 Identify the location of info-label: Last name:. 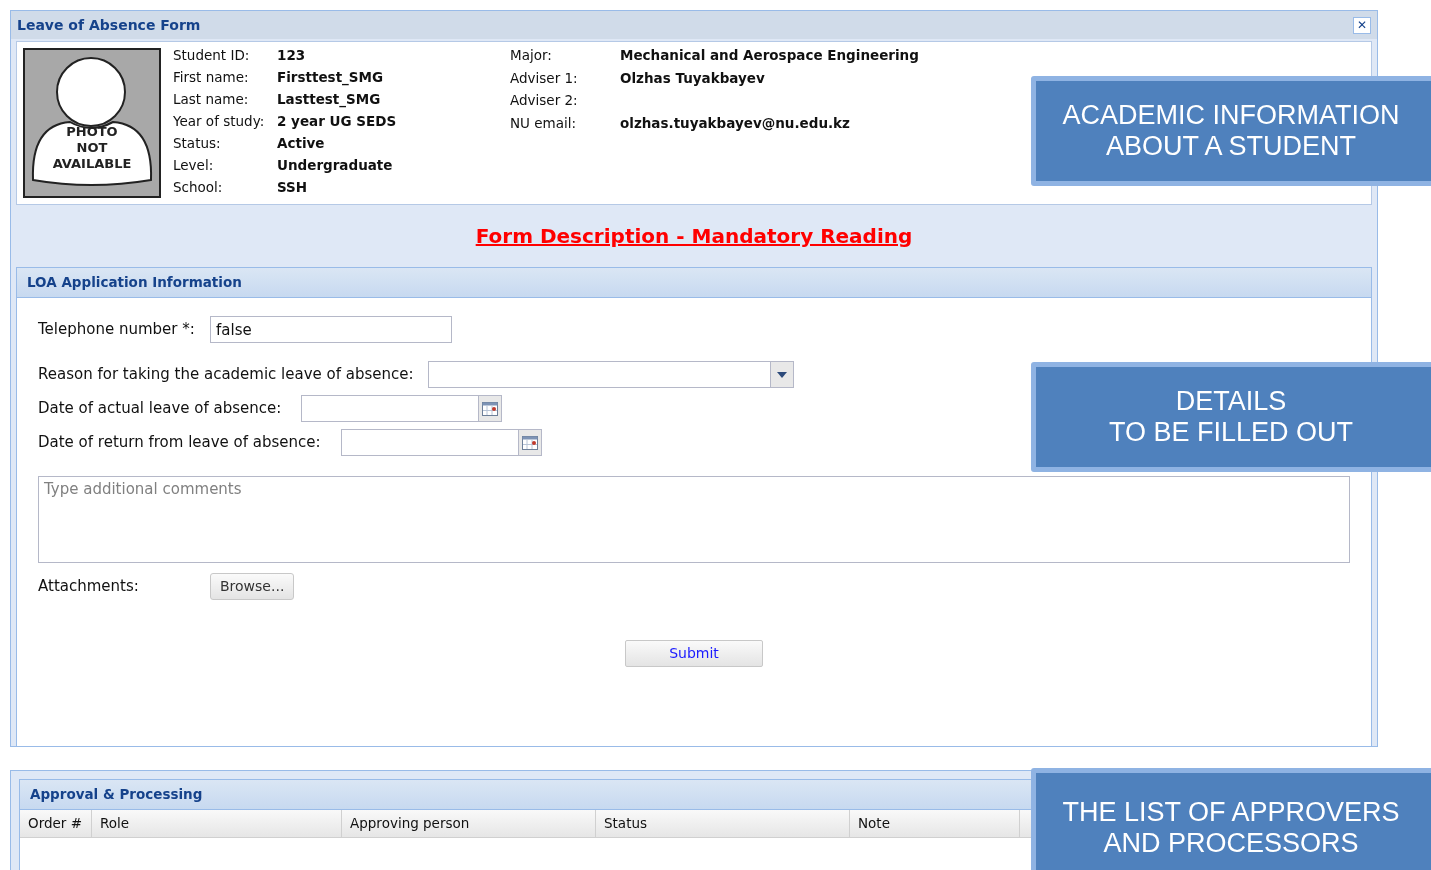
(211, 99).